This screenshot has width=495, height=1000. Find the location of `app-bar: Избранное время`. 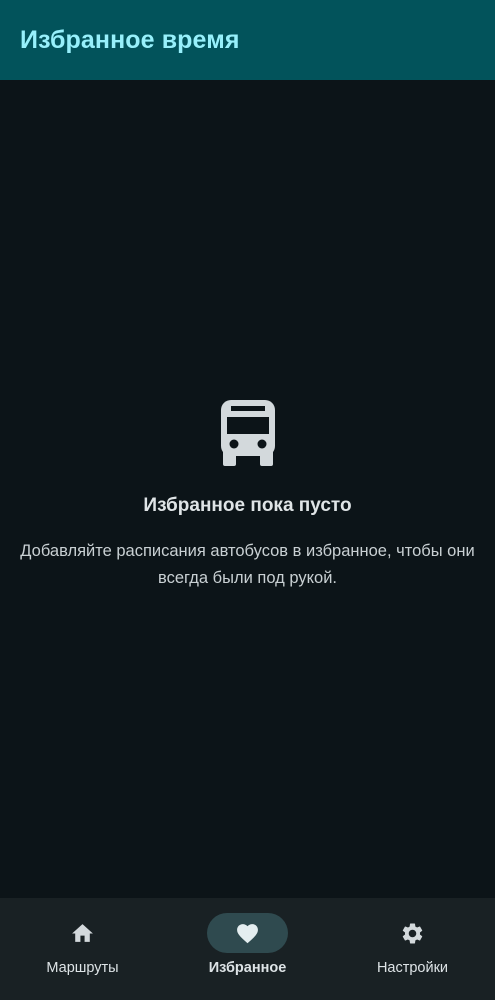

app-bar: Избранное время is located at coordinates (247, 40).